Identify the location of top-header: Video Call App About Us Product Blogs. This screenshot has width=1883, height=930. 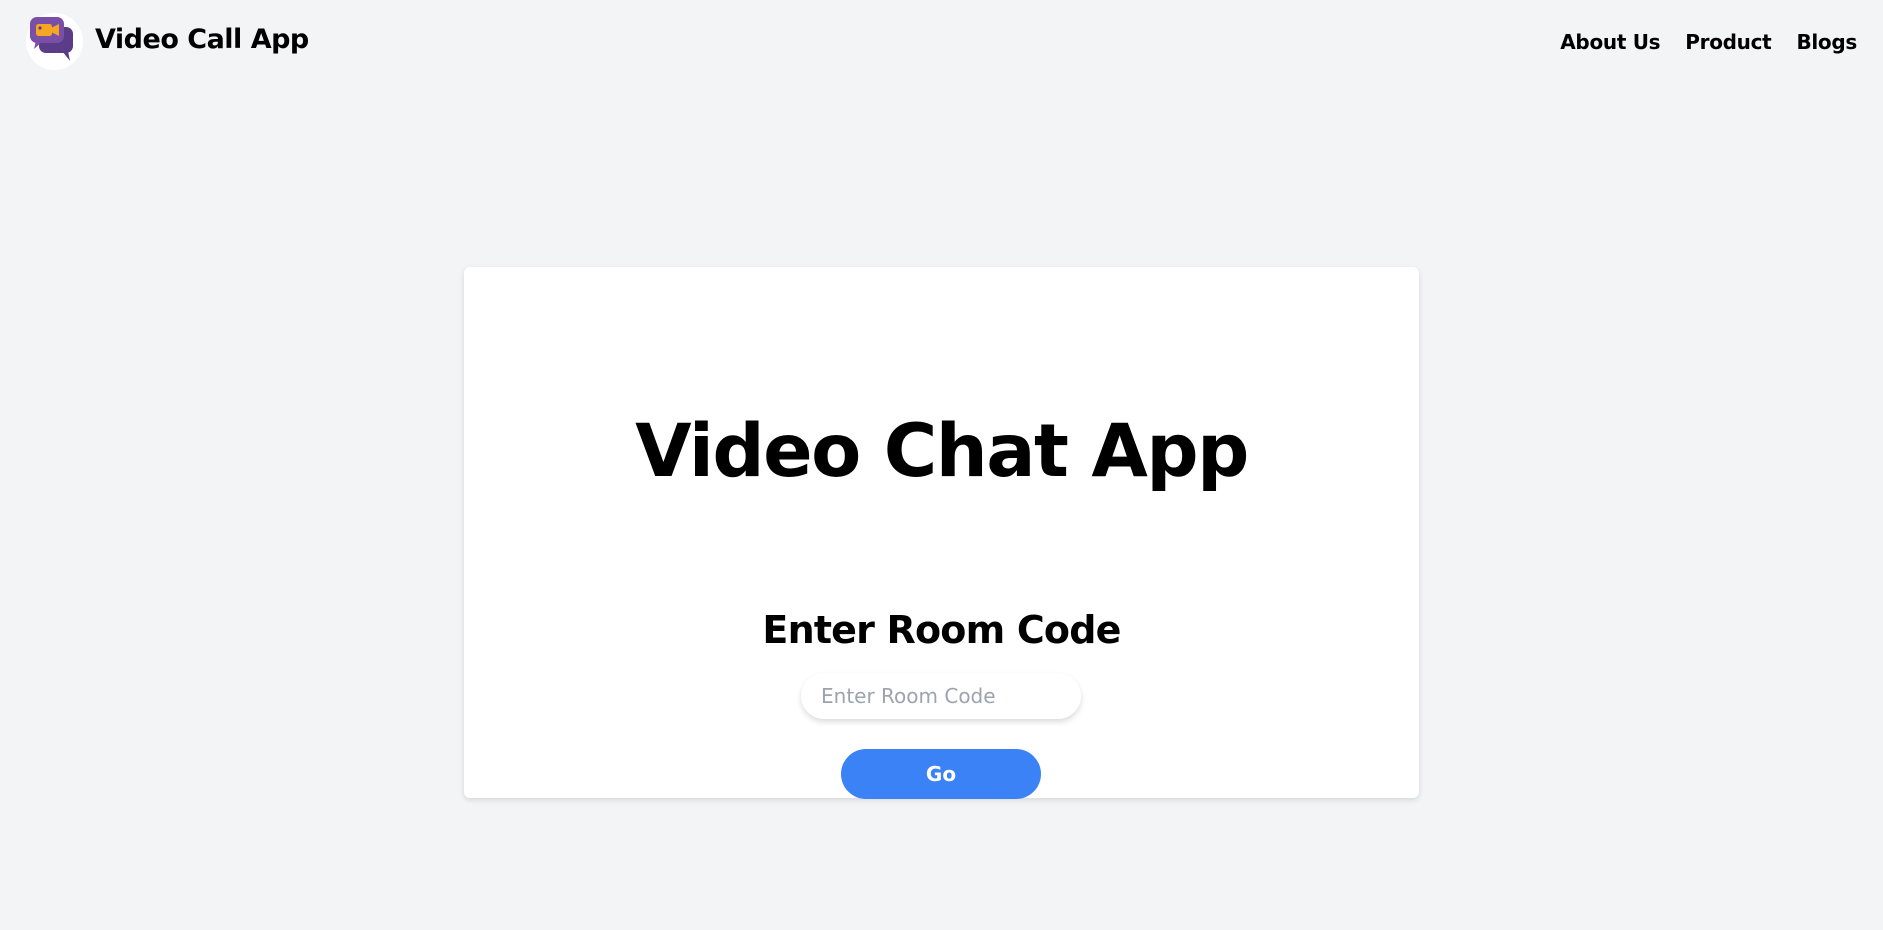
(941, 42).